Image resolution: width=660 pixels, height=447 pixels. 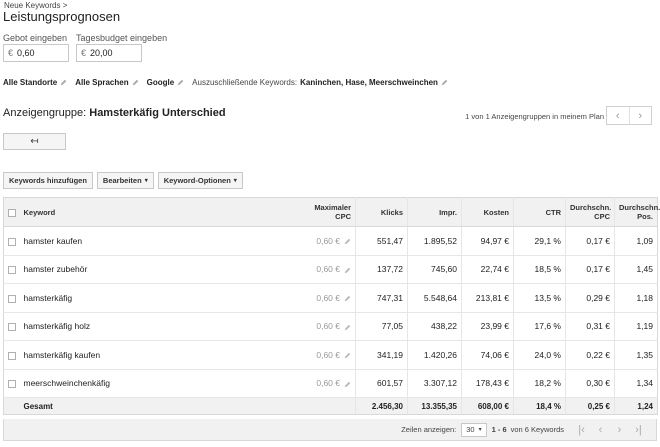 I want to click on clicks-cell: 747,31, so click(x=381, y=298).